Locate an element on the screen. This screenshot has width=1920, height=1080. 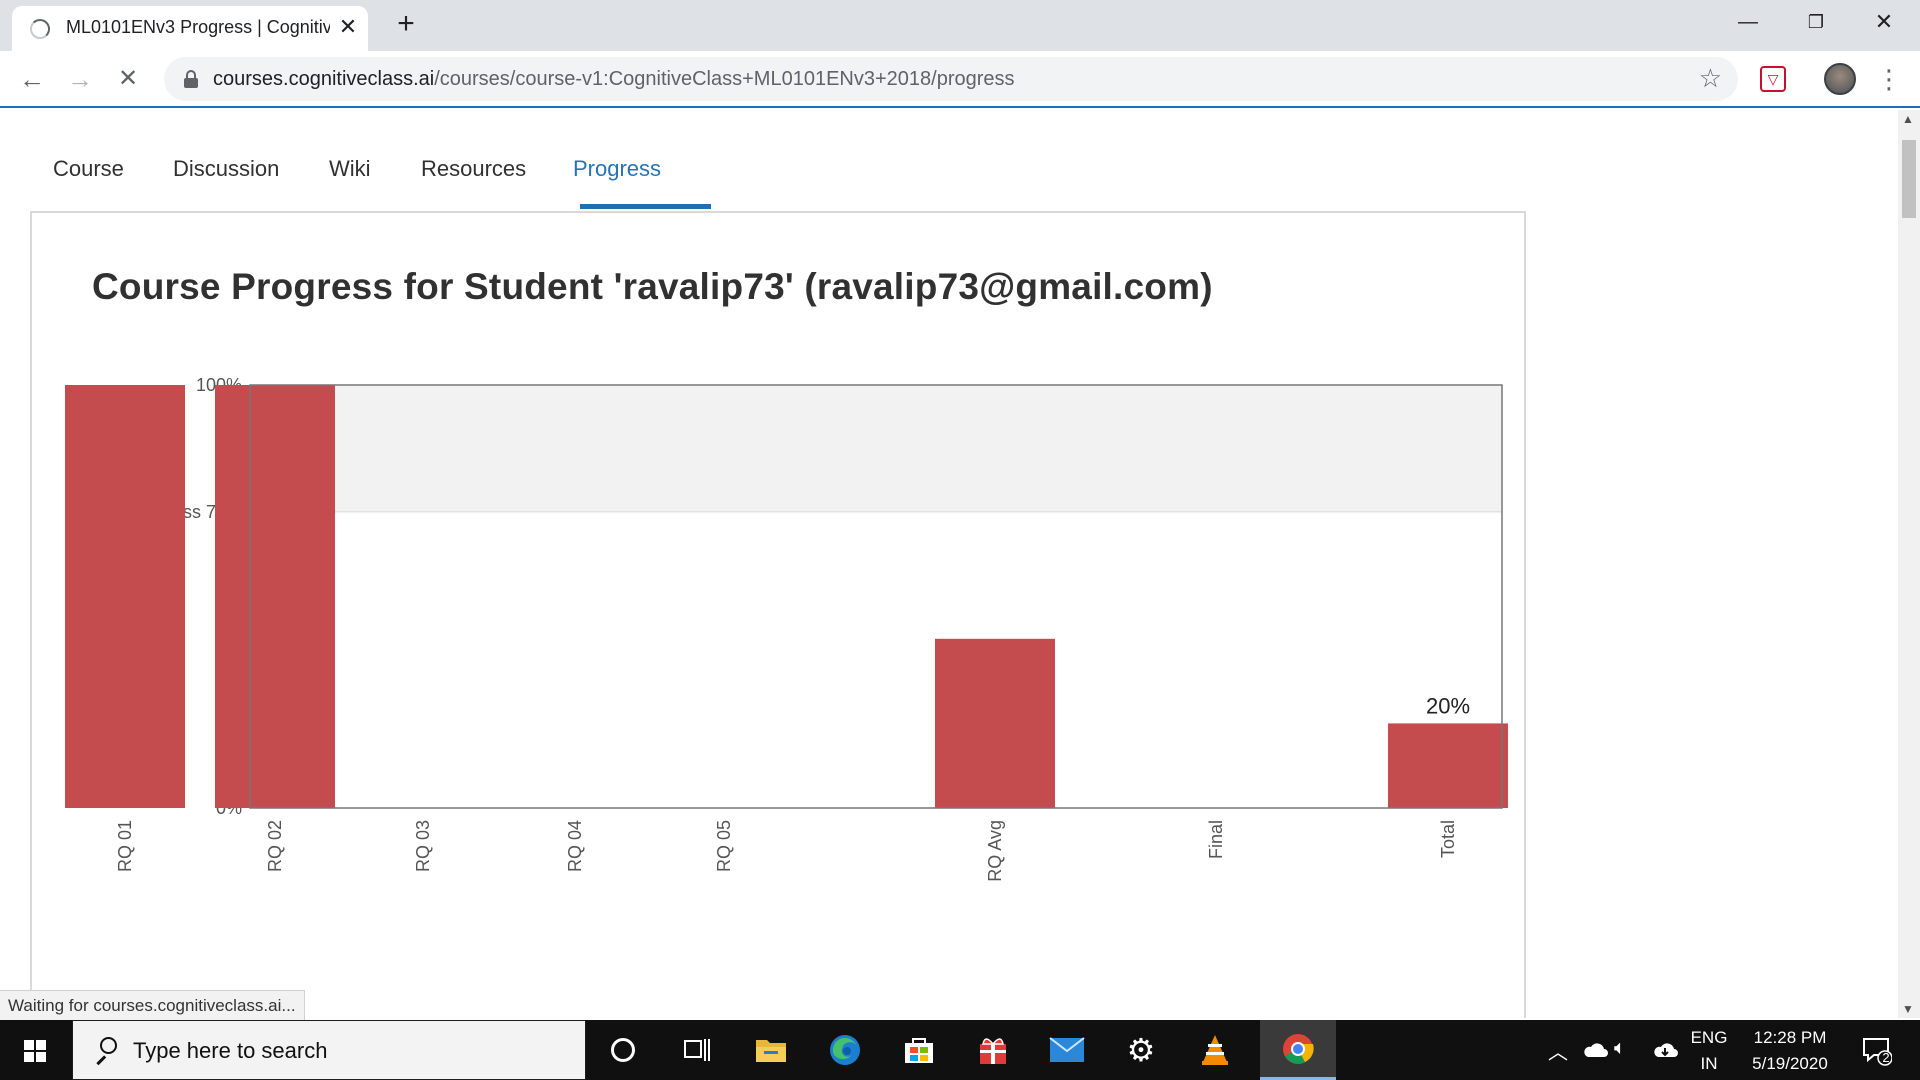
tab-progress: Progress is located at coordinates (617, 169).